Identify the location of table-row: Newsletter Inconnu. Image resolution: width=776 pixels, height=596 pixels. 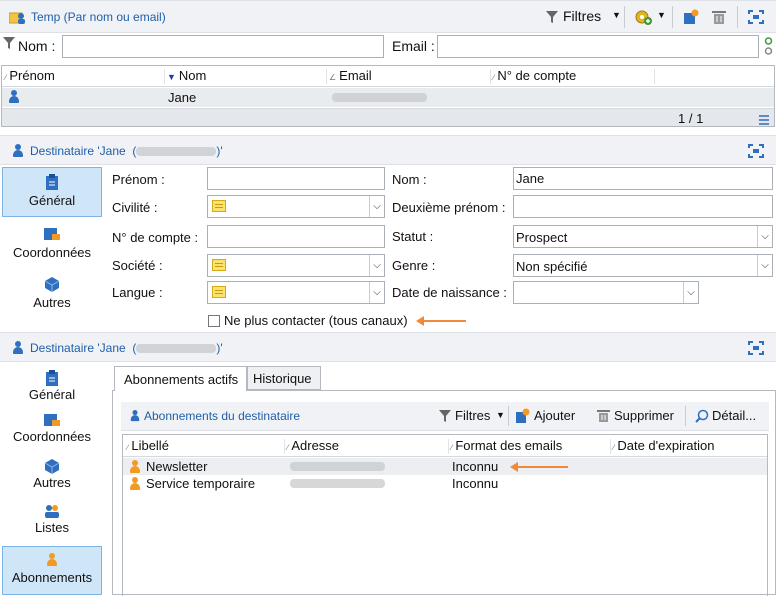
(445, 466).